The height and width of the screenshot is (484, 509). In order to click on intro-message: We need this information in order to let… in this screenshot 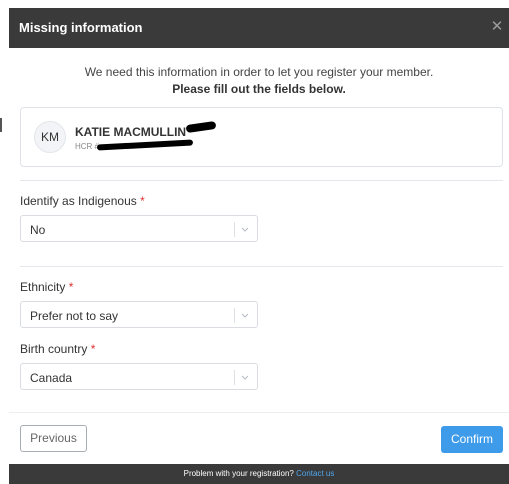, I will do `click(259, 81)`.